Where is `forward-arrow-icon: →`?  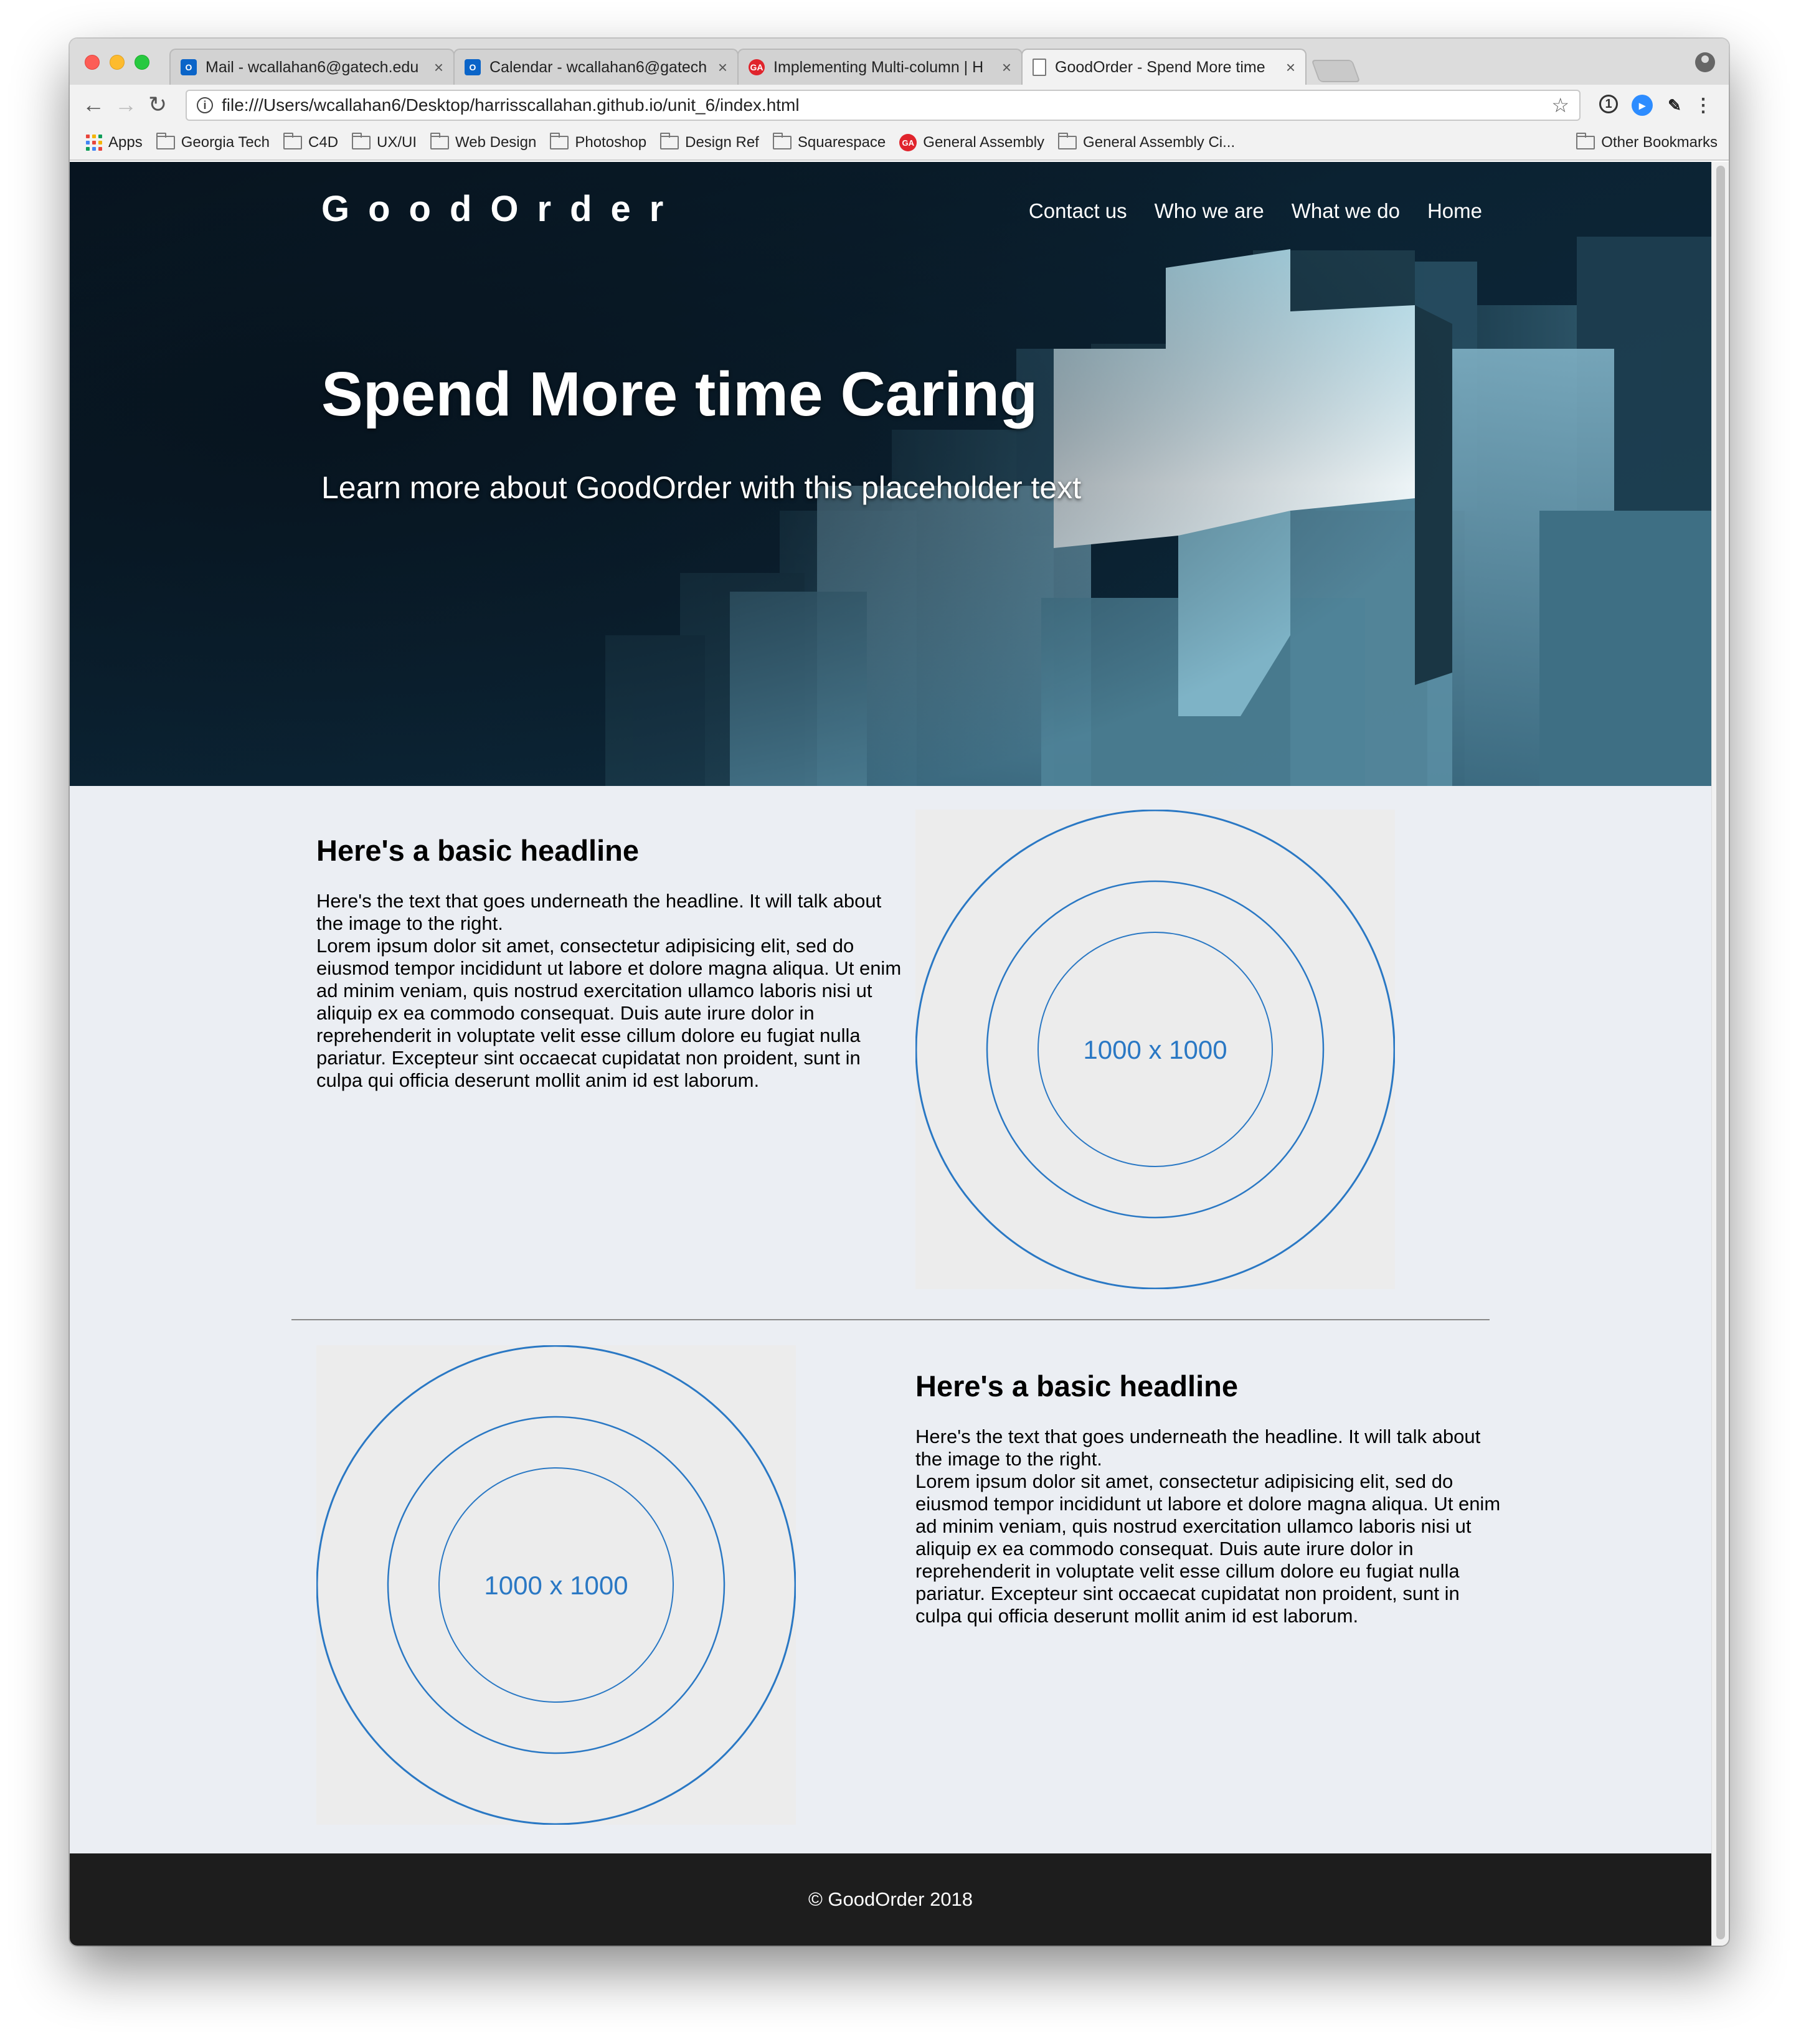
forward-arrow-icon: → is located at coordinates (126, 104).